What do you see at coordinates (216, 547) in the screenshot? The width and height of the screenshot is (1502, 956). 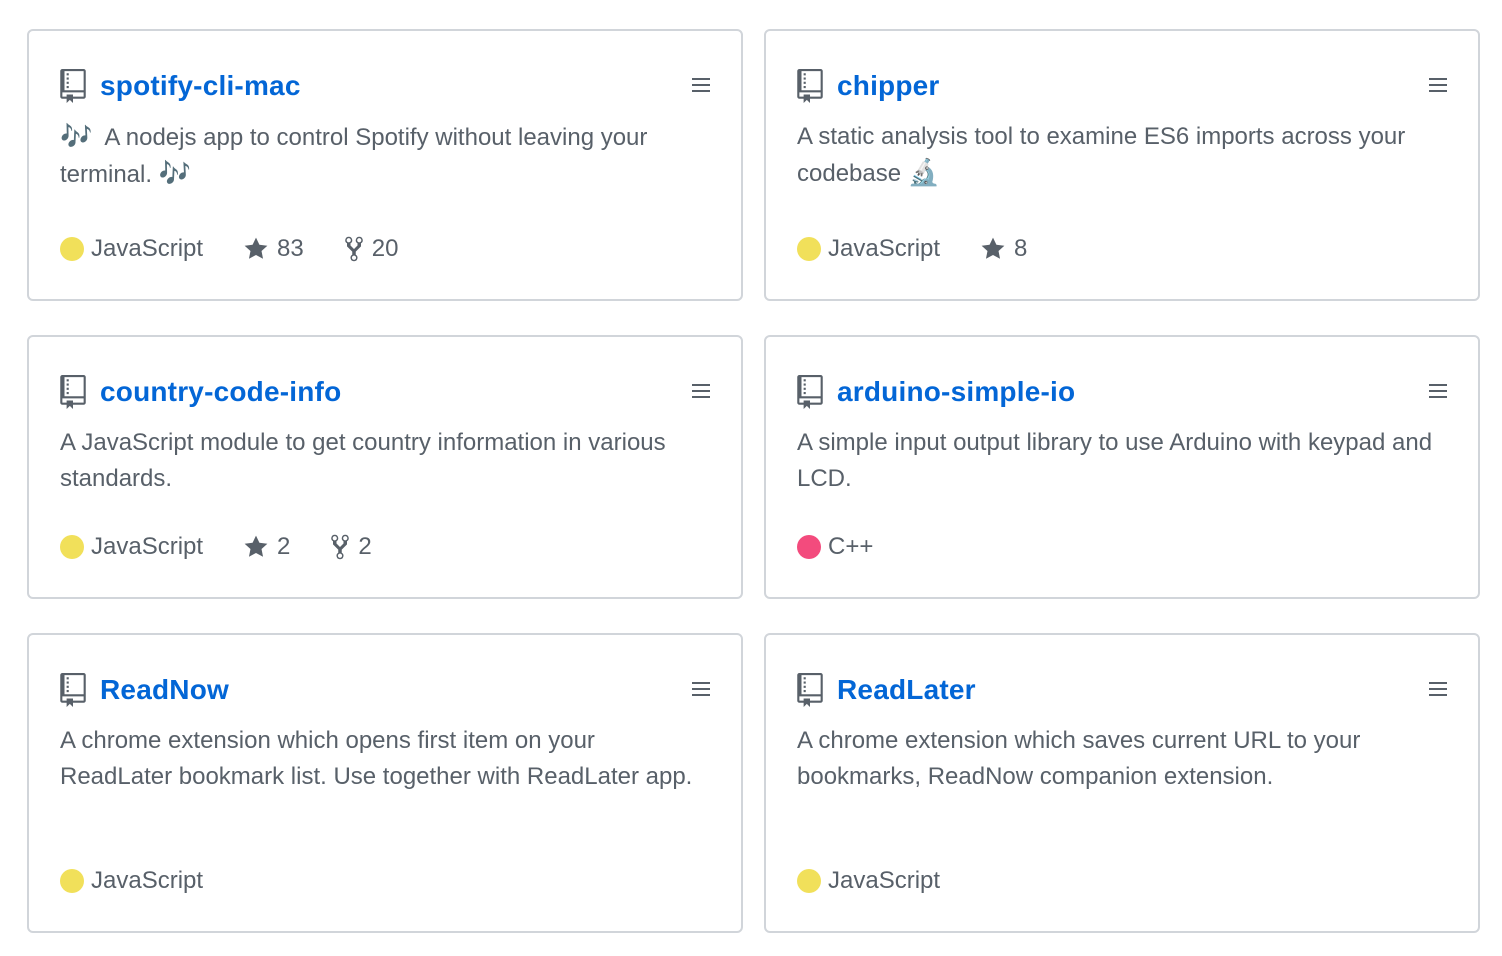 I see `repo-meta: JavaScript 2 2` at bounding box center [216, 547].